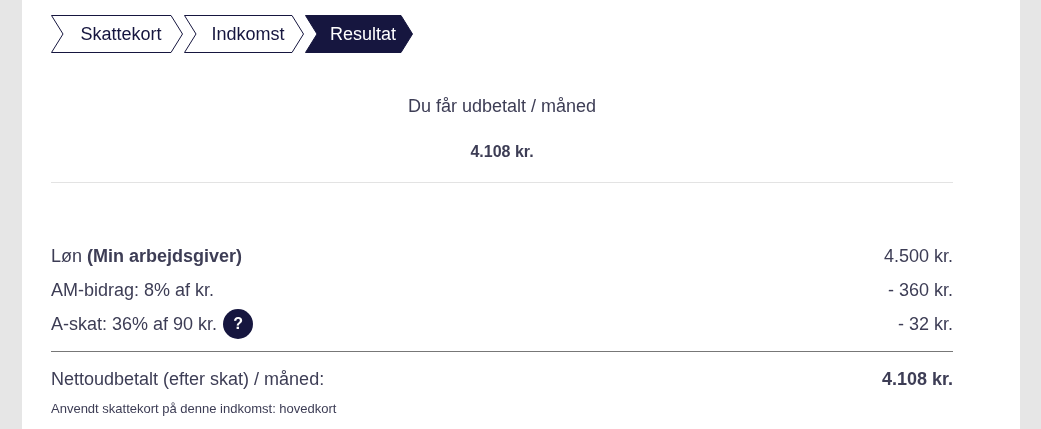  Describe the element at coordinates (920, 290) in the screenshot. I see `line-amount: - 360 kr.` at that location.